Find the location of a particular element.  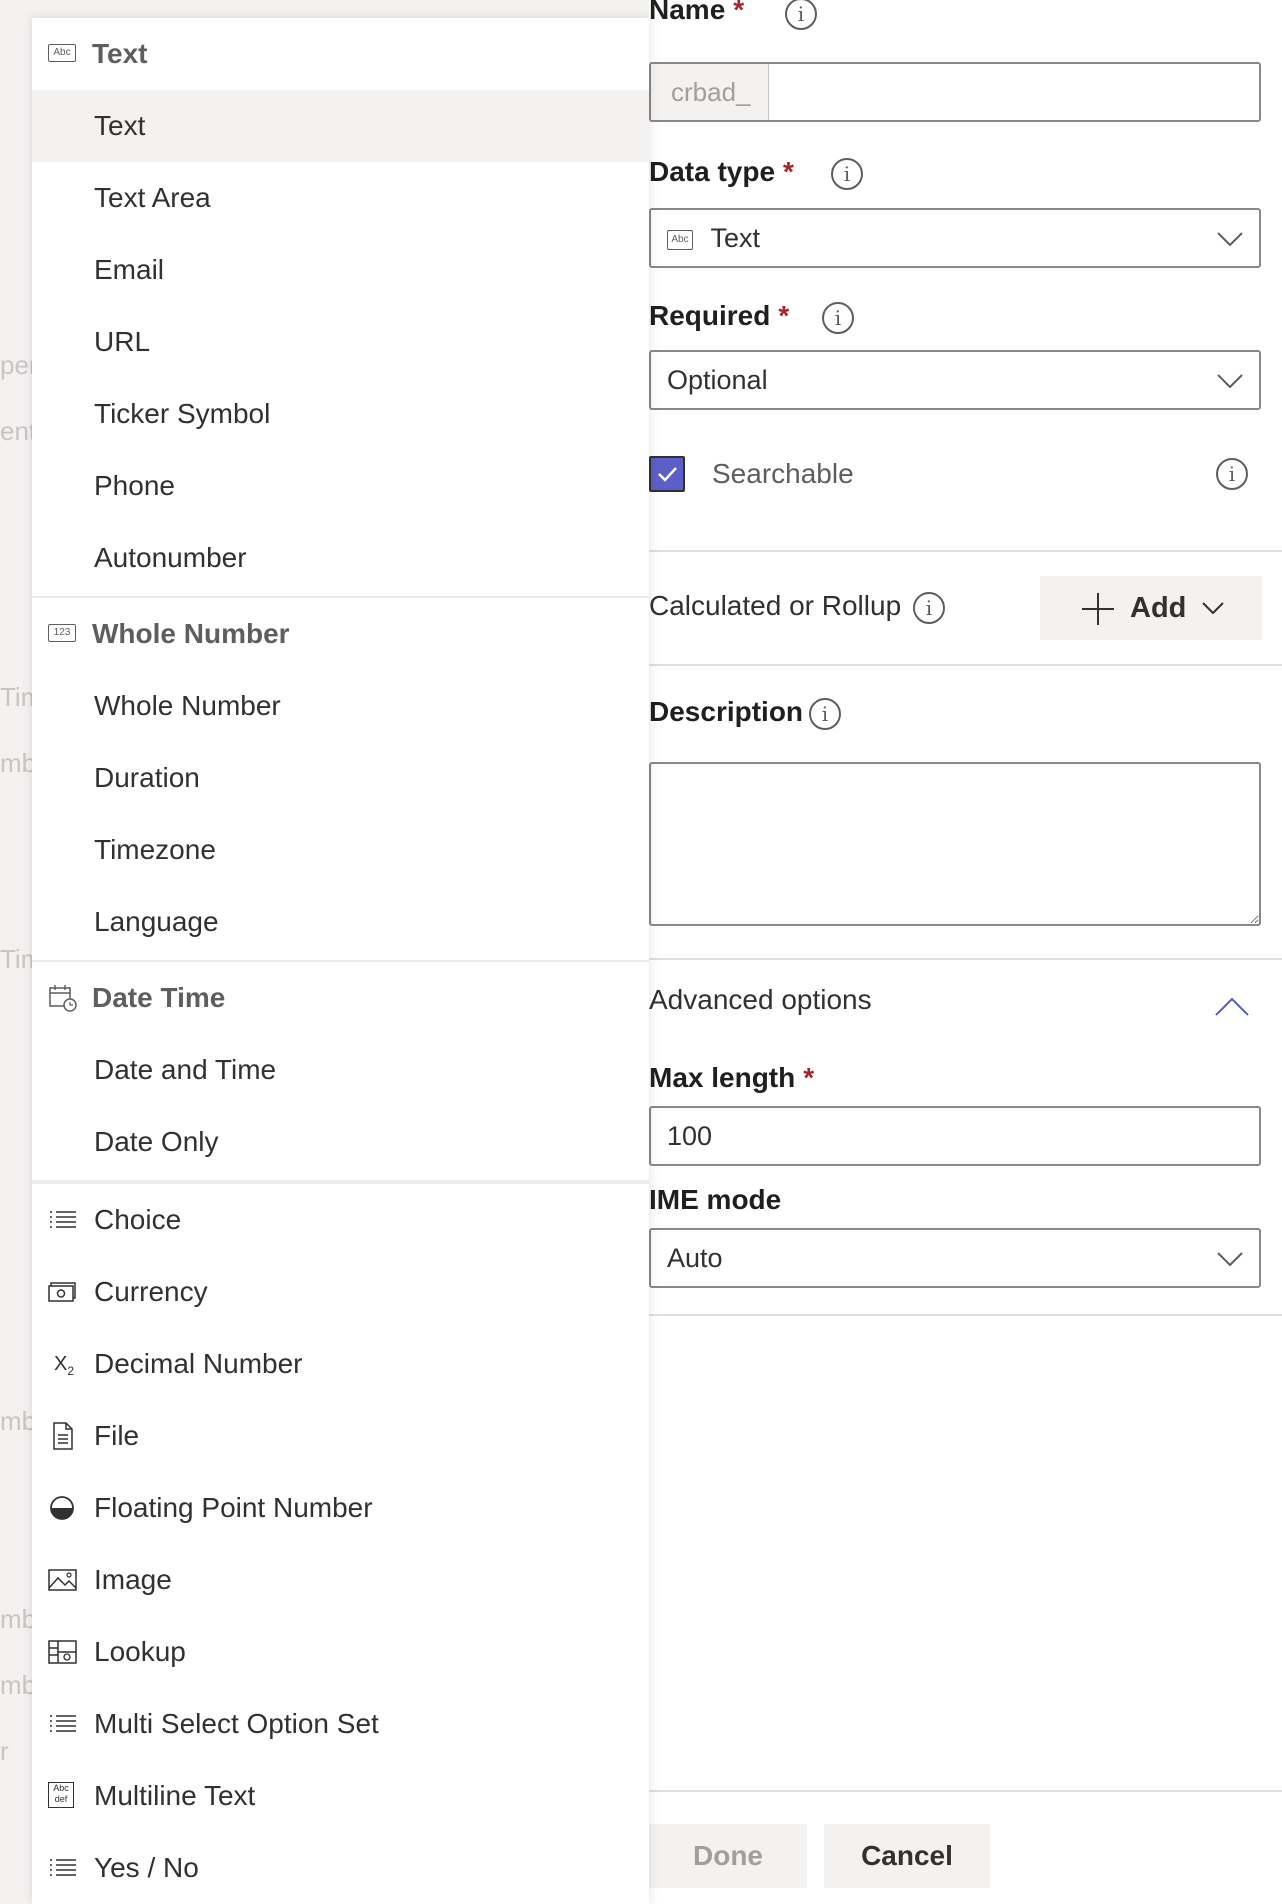

menu-group-header-date-time: Date Time is located at coordinates (340, 998).